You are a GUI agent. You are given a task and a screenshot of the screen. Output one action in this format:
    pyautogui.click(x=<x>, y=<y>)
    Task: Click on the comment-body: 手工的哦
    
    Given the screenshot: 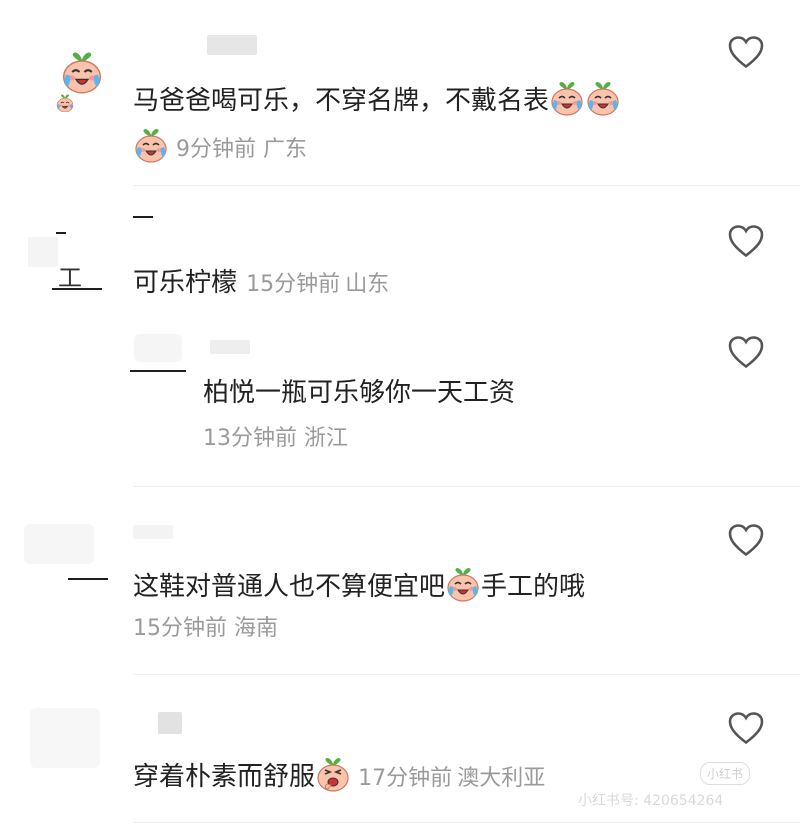 What is the action you would take?
    pyautogui.click(x=533, y=587)
    